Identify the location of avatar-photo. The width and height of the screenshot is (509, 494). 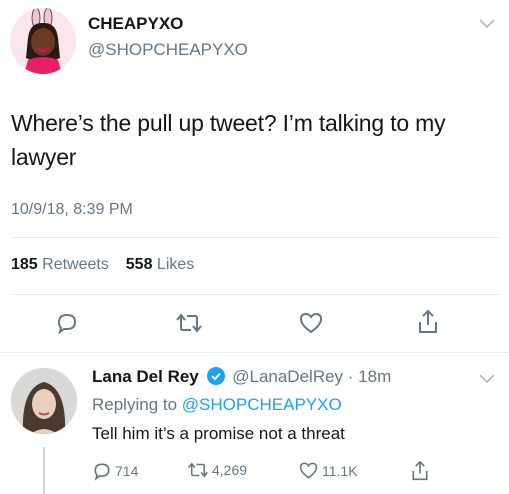
(44, 401).